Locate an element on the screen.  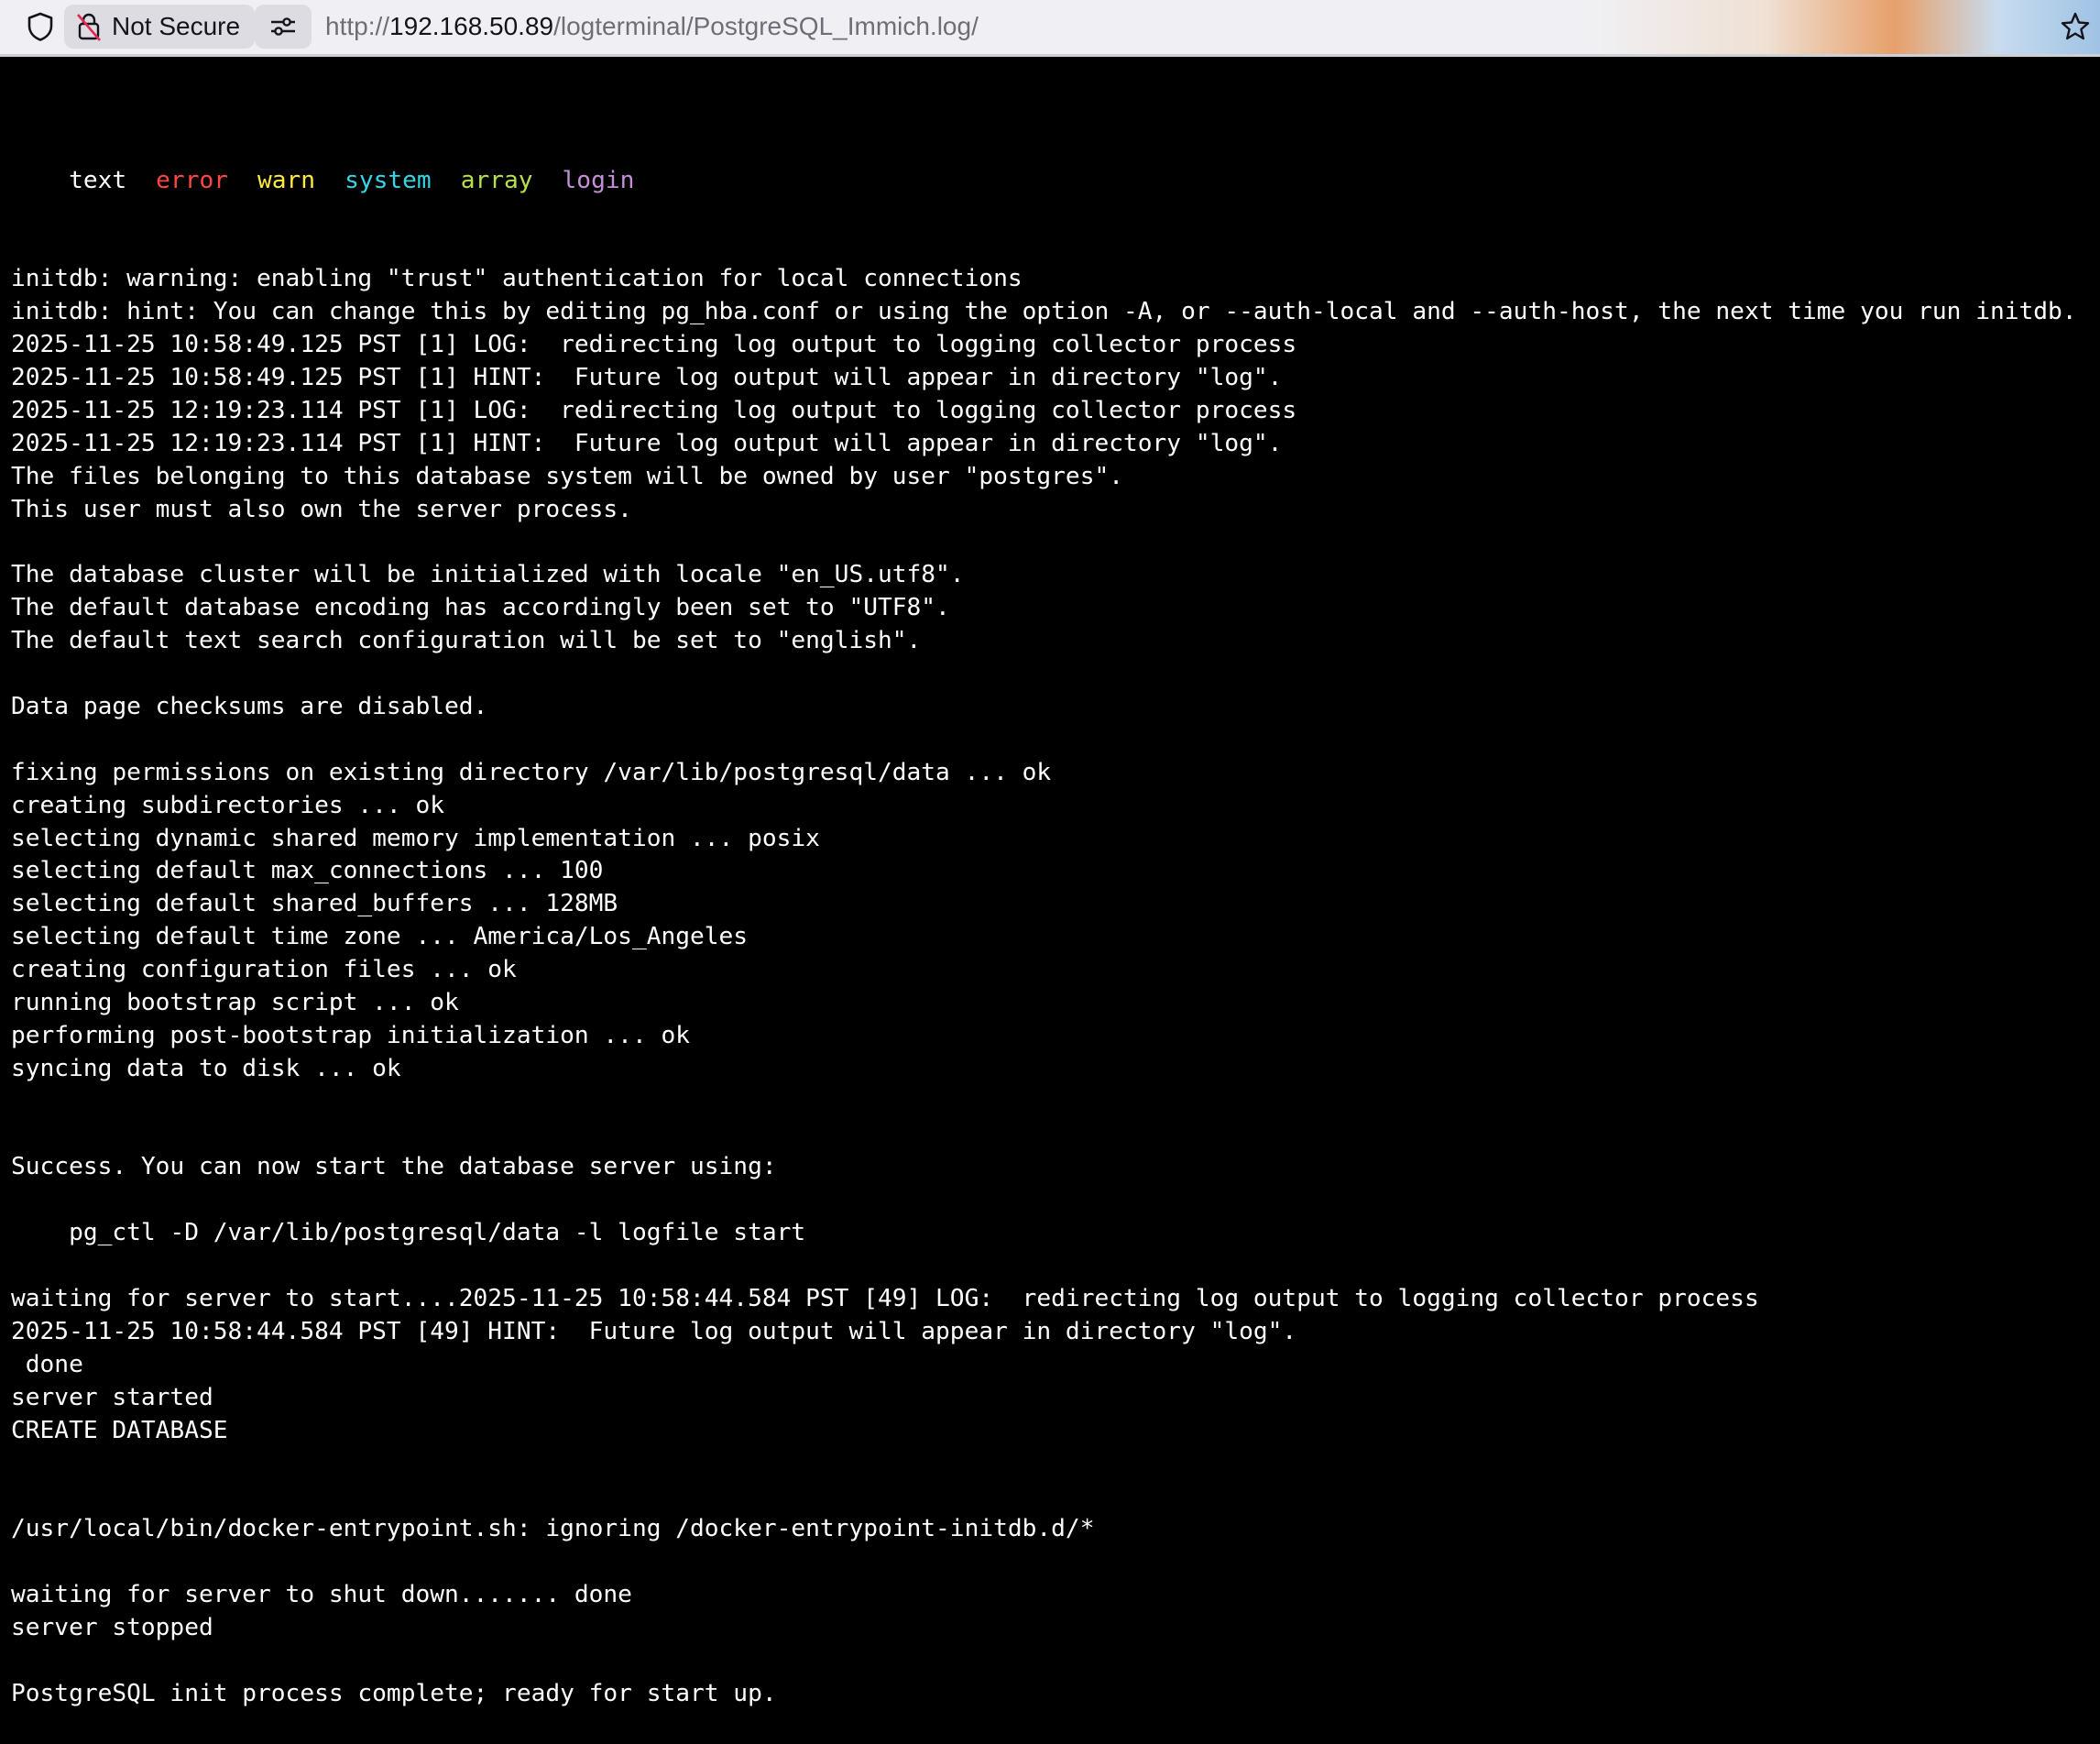
url-prefix: http:// is located at coordinates (357, 26).